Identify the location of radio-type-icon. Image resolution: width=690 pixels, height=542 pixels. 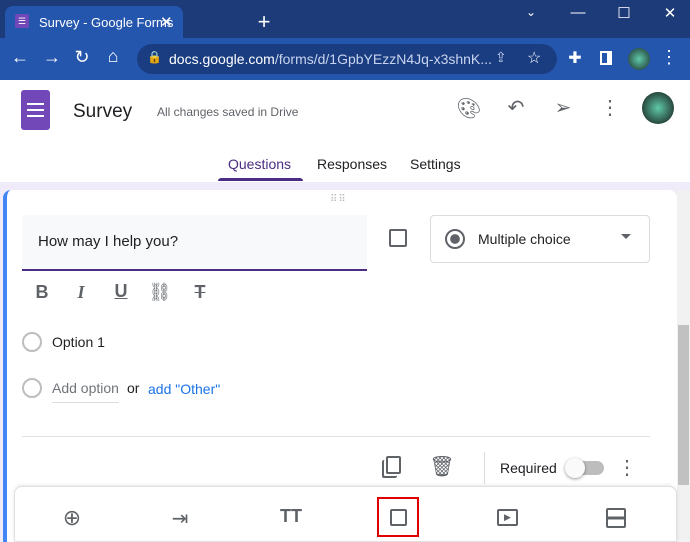
(455, 239).